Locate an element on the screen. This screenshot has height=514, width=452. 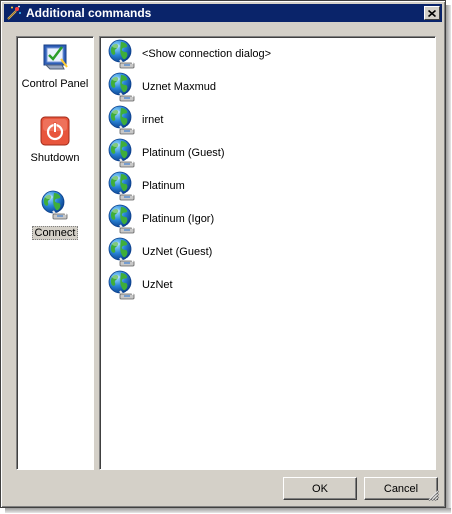
sidebar-item-connect: Connect is located at coordinates (55, 214).